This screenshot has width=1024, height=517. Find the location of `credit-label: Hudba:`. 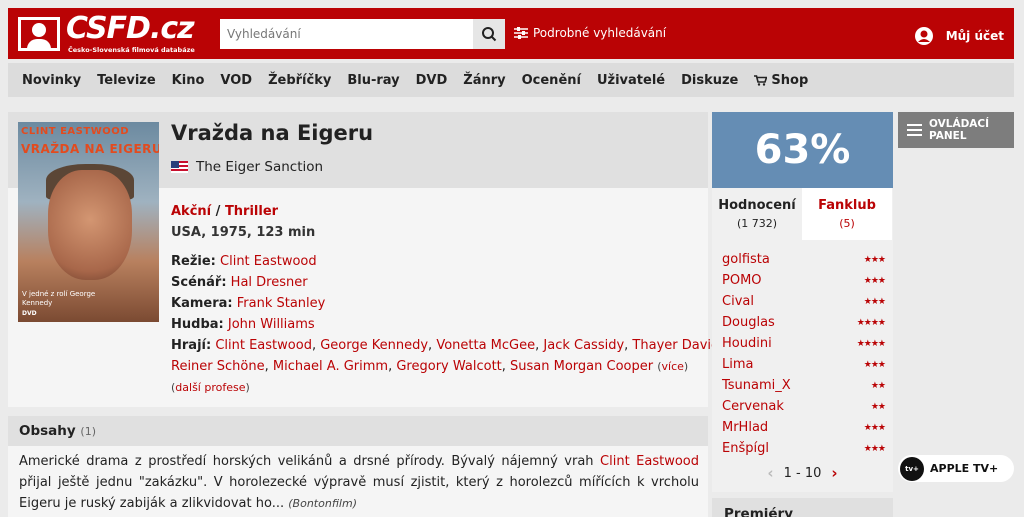

credit-label: Hudba: is located at coordinates (197, 324).